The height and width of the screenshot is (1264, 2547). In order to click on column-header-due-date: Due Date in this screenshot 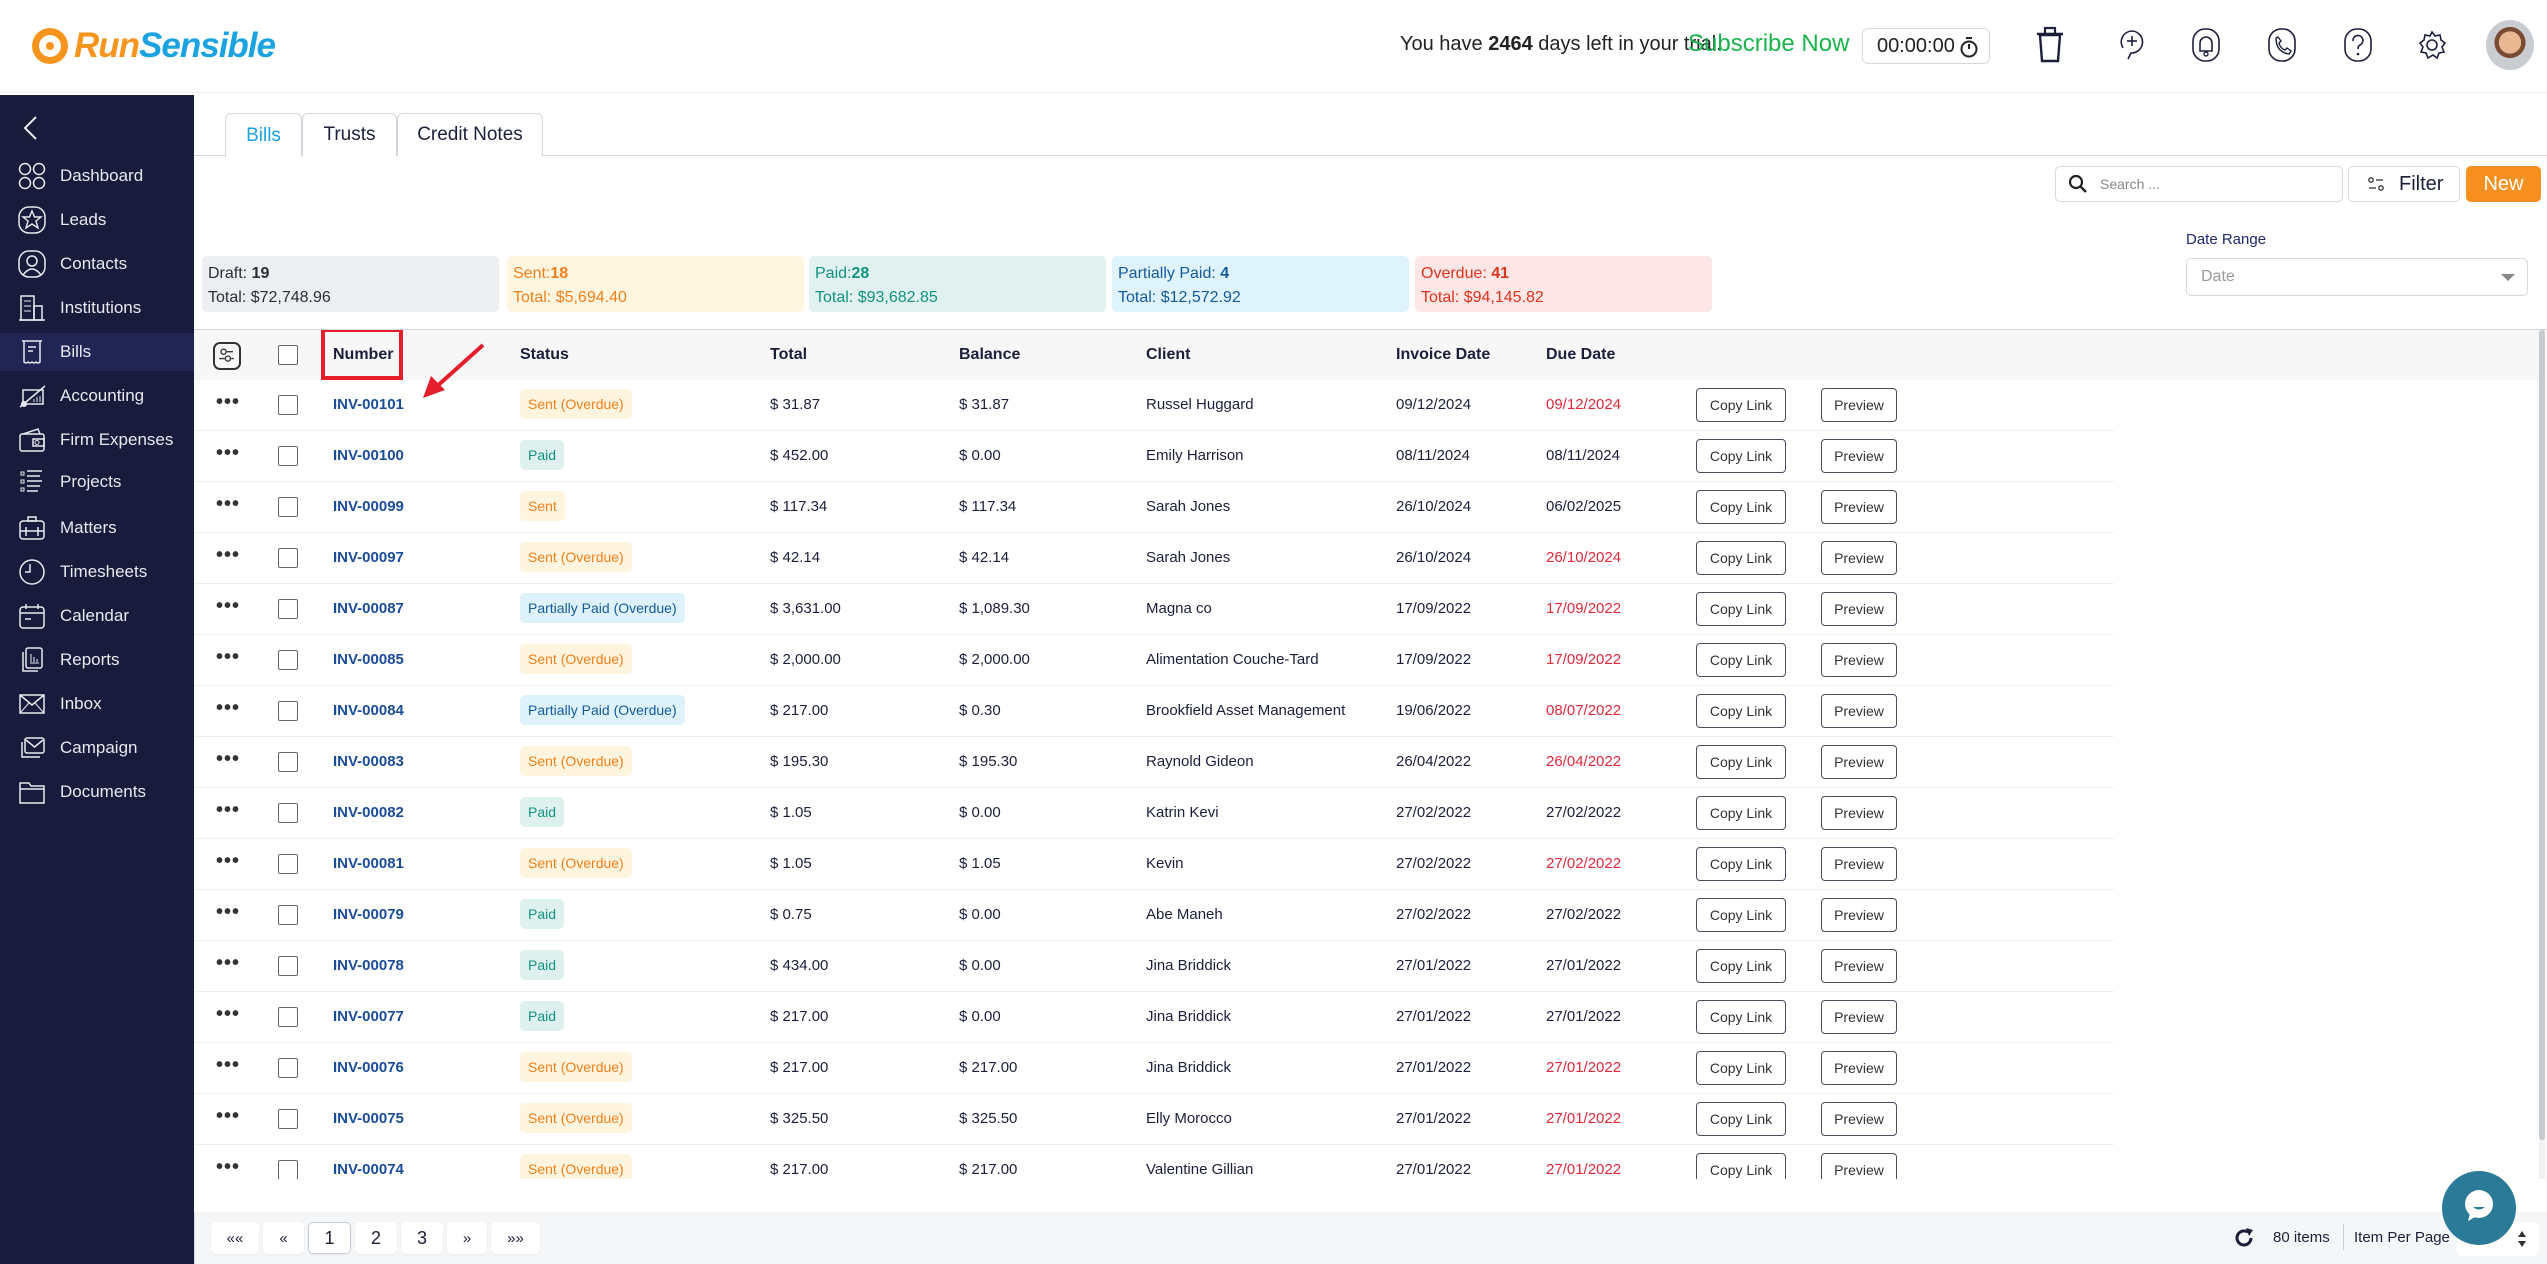, I will do `click(1580, 355)`.